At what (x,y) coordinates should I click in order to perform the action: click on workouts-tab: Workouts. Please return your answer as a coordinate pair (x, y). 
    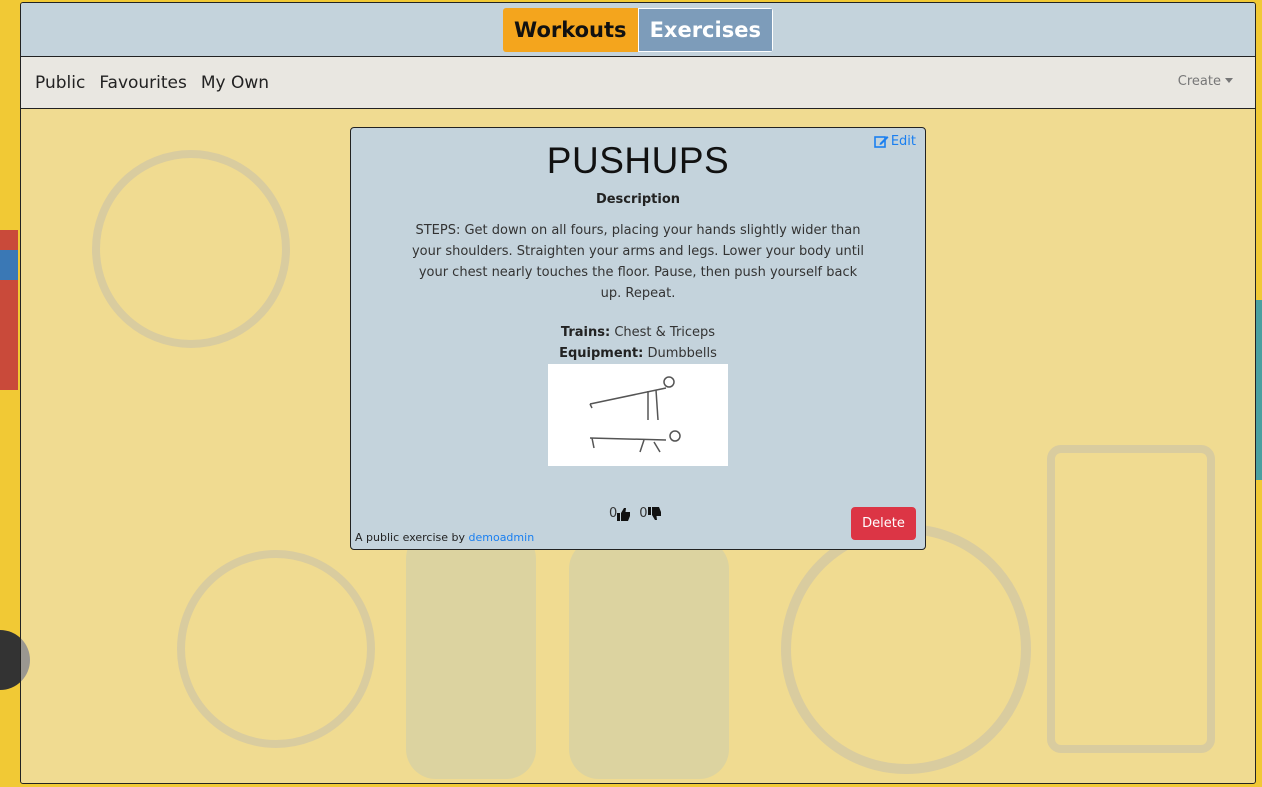
    Looking at the image, I should click on (570, 29).